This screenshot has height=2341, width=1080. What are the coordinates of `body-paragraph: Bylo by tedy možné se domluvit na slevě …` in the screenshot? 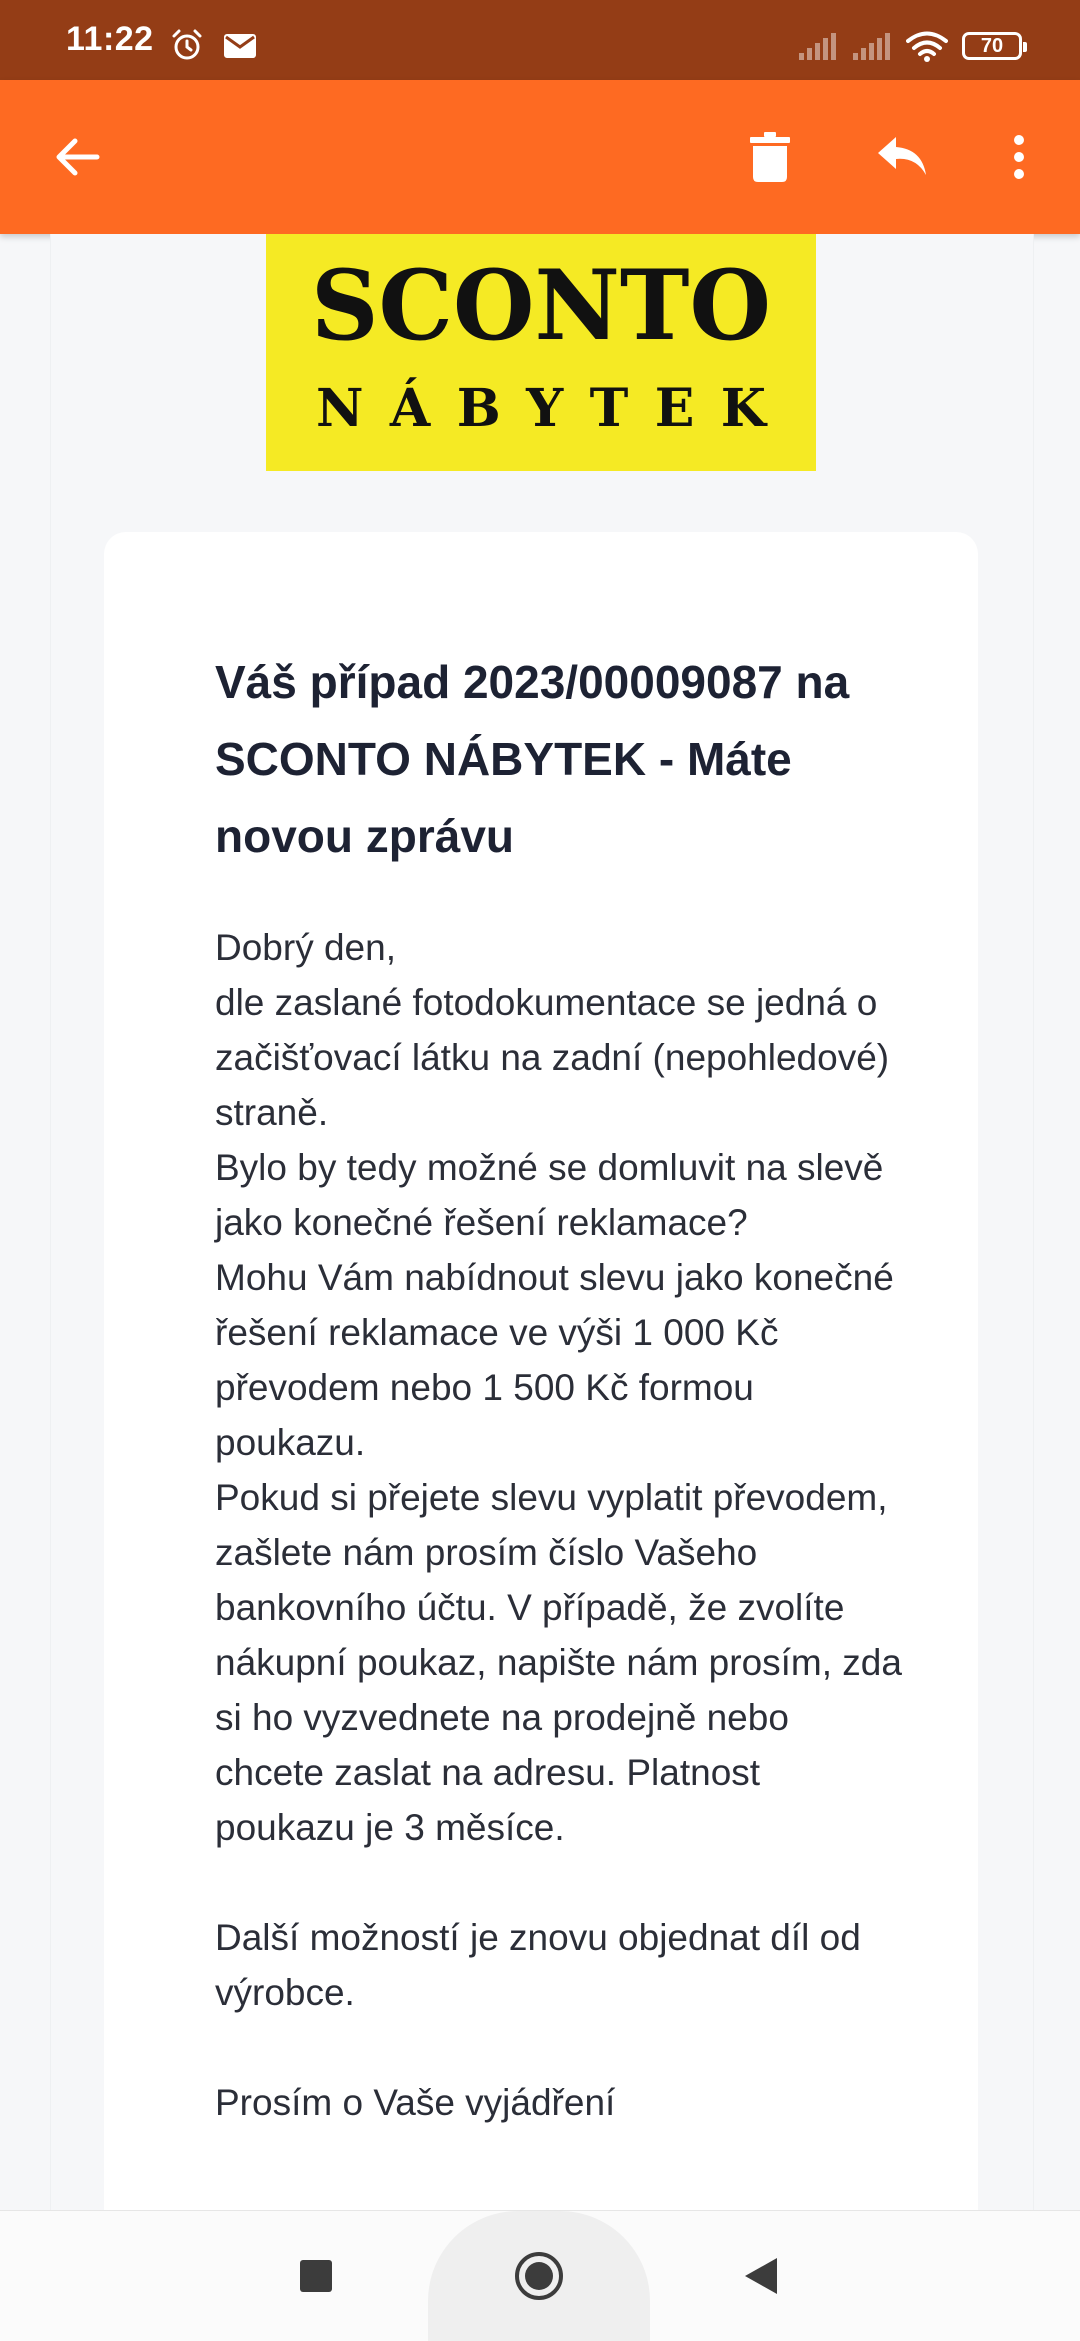 It's located at (549, 1195).